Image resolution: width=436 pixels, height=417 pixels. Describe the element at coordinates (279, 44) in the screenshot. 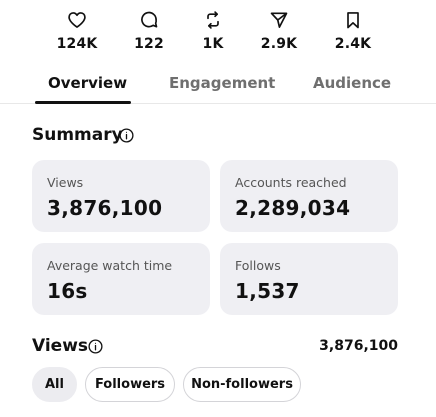

I see `shares-count: 2.9K` at that location.